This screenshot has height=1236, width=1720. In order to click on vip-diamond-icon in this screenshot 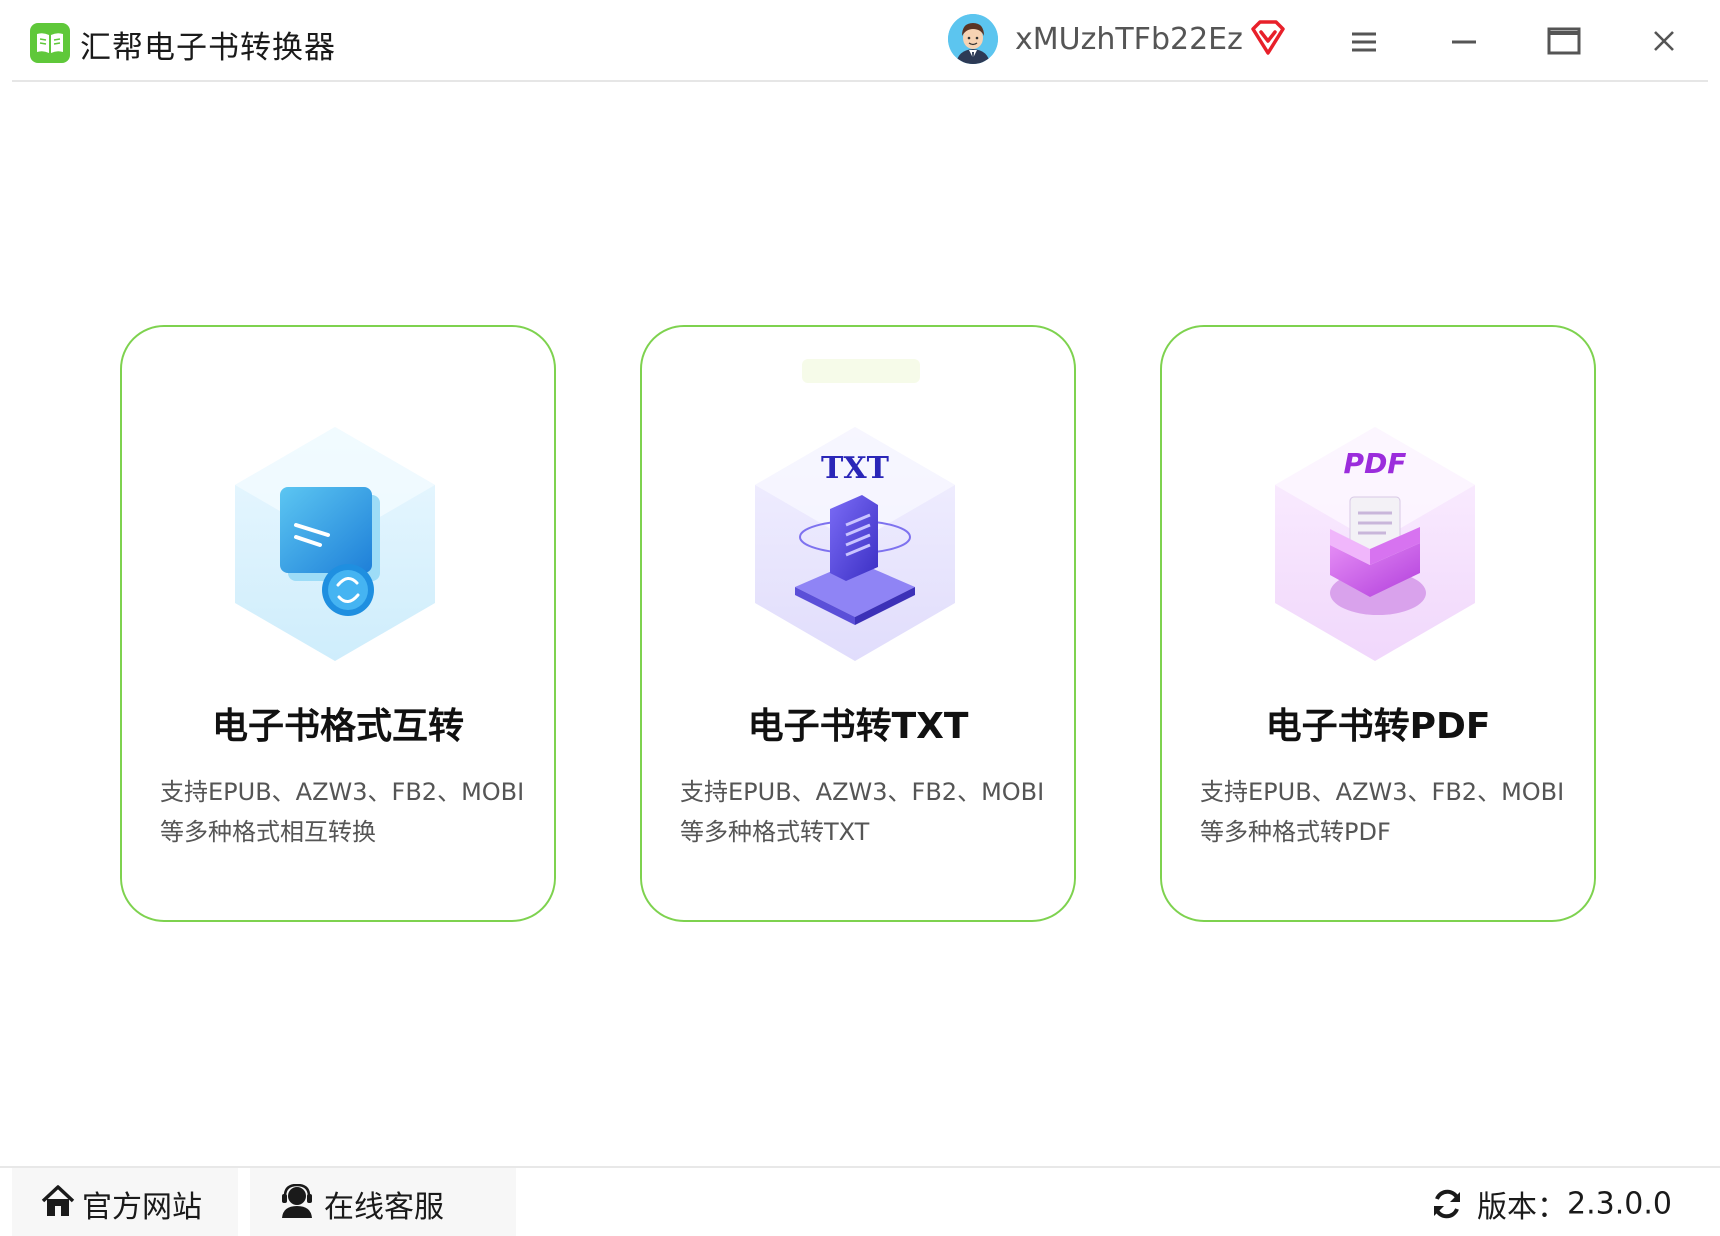, I will do `click(1268, 40)`.